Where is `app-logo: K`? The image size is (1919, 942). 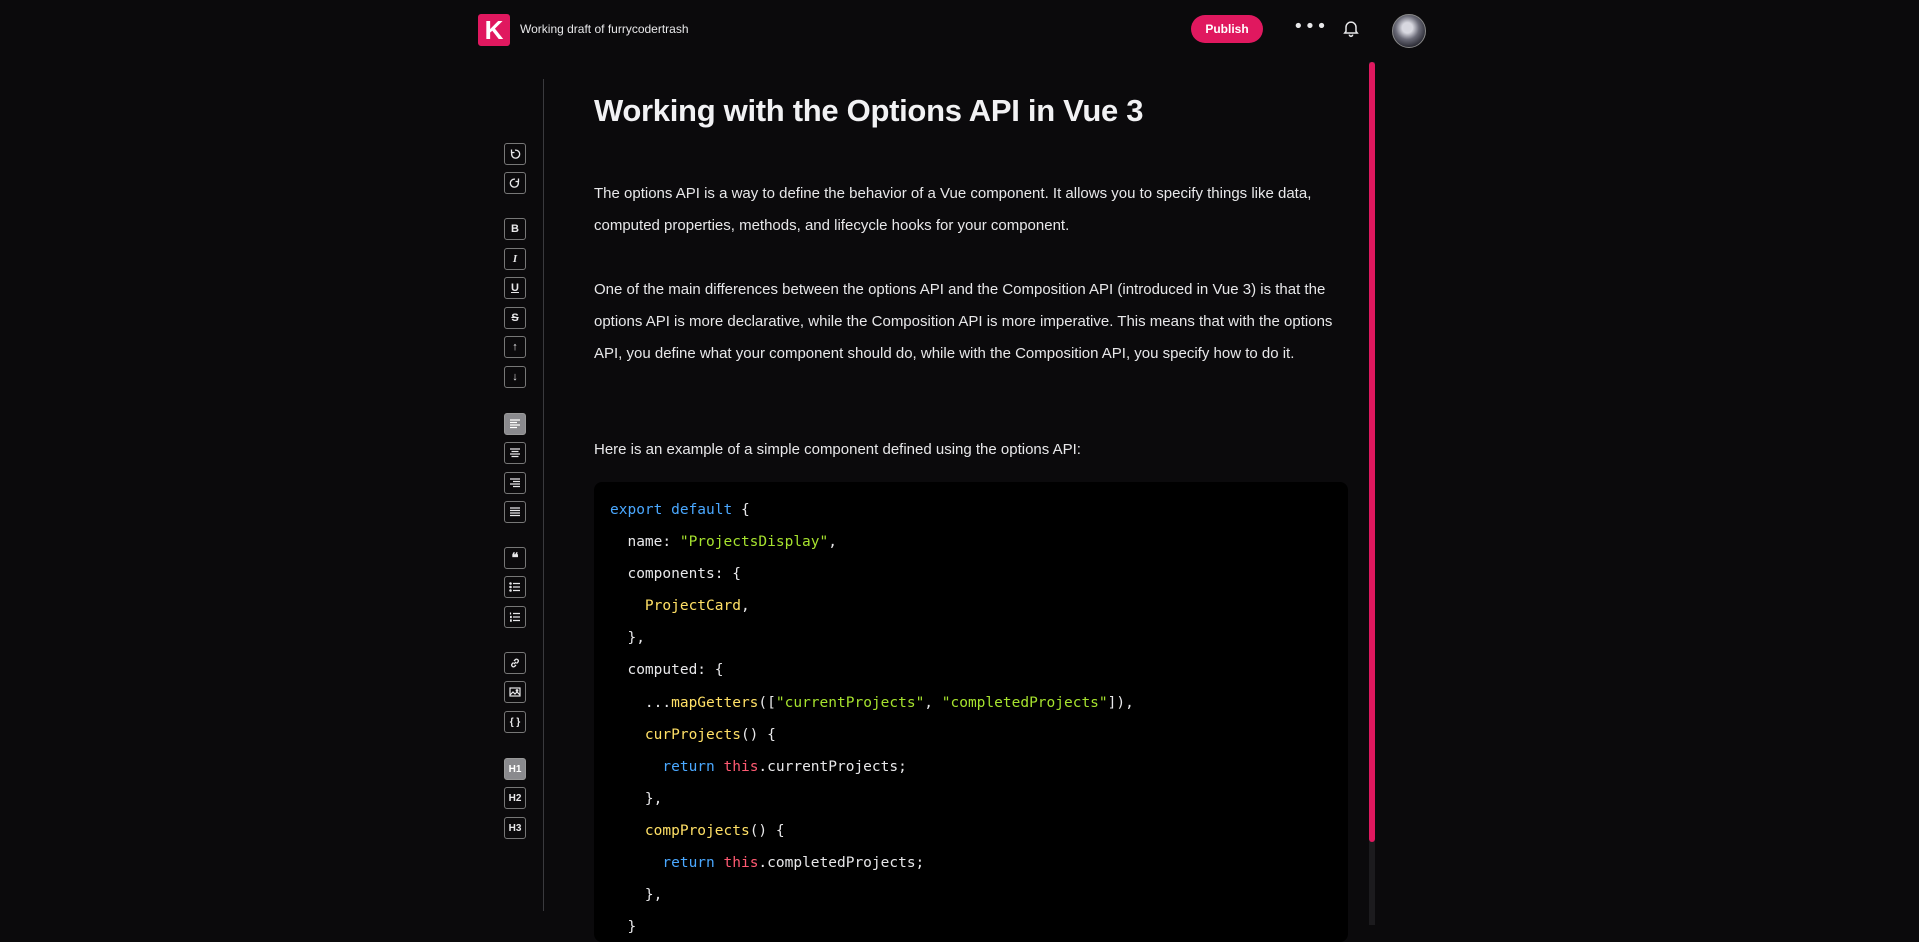 app-logo: K is located at coordinates (494, 30).